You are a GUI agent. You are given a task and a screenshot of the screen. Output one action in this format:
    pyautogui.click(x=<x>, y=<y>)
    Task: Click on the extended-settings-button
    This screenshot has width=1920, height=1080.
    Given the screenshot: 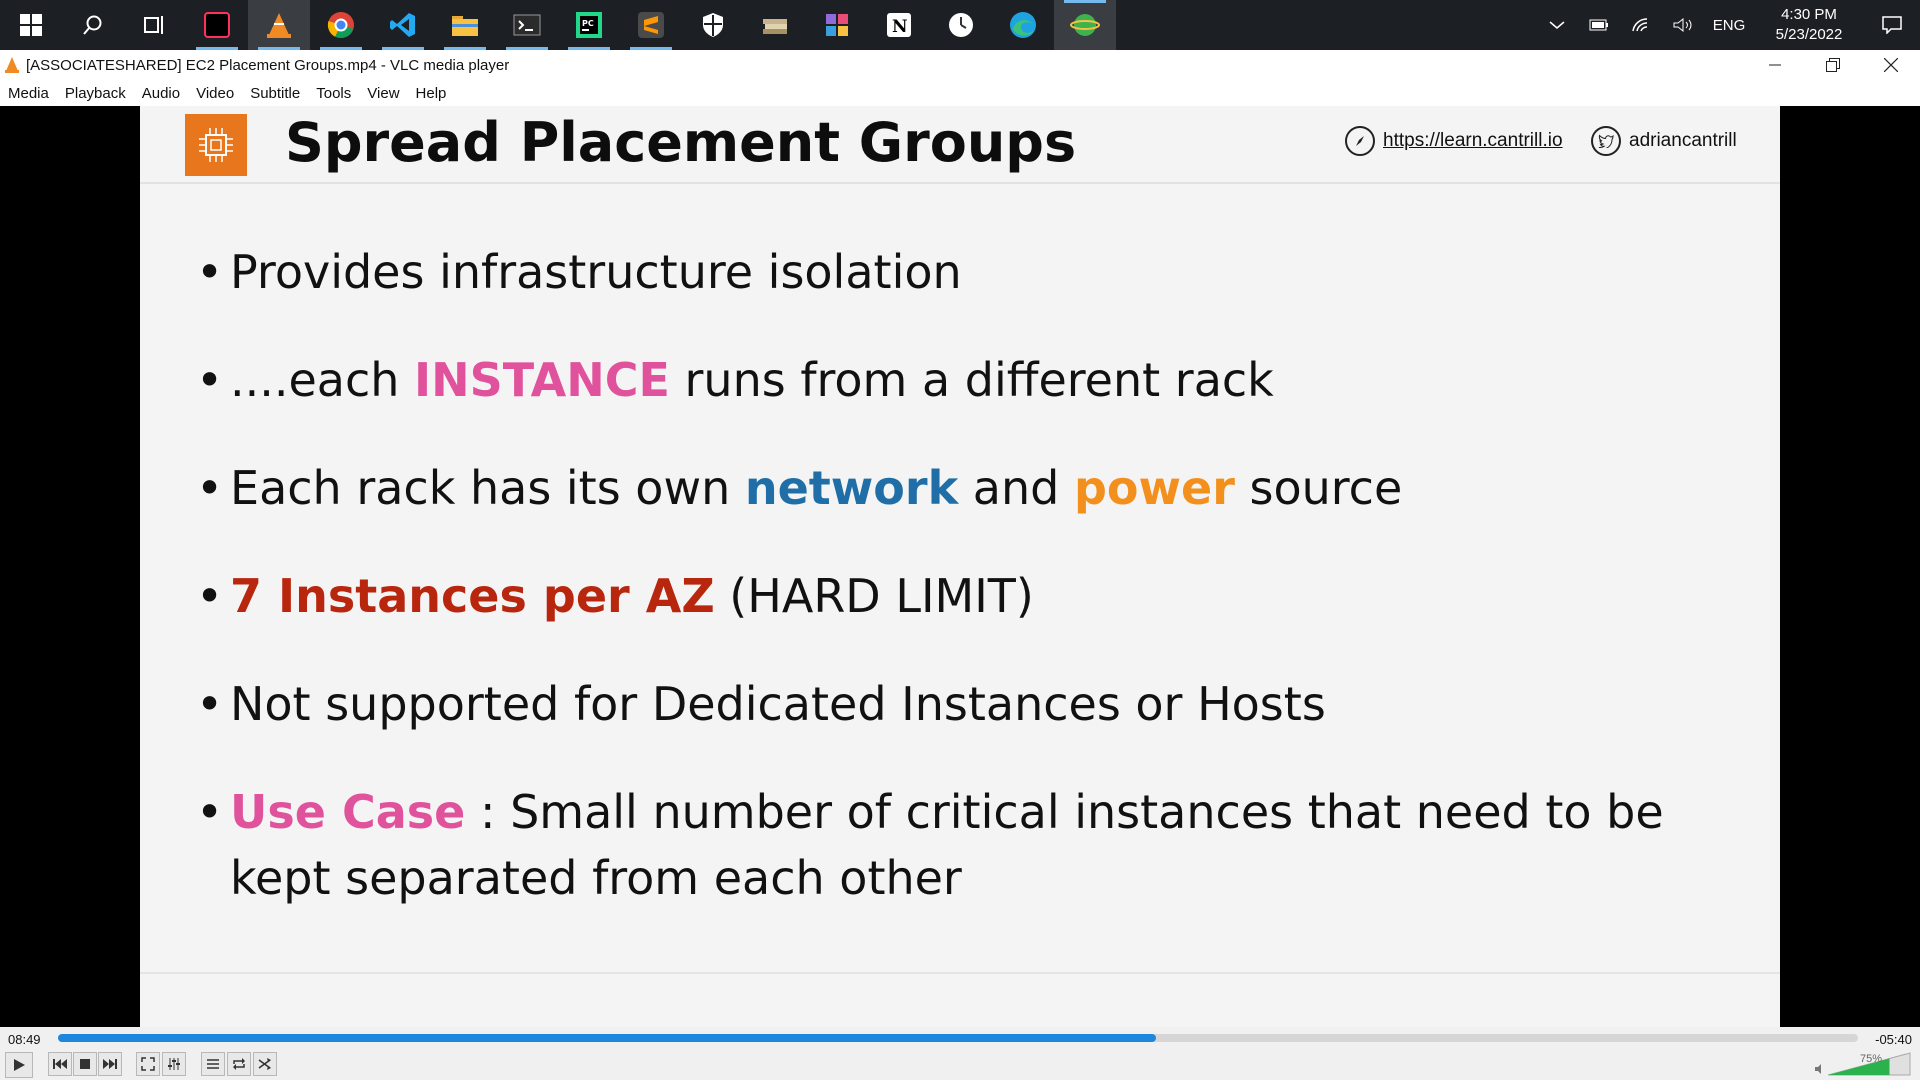 What is the action you would take?
    pyautogui.click(x=174, y=1064)
    